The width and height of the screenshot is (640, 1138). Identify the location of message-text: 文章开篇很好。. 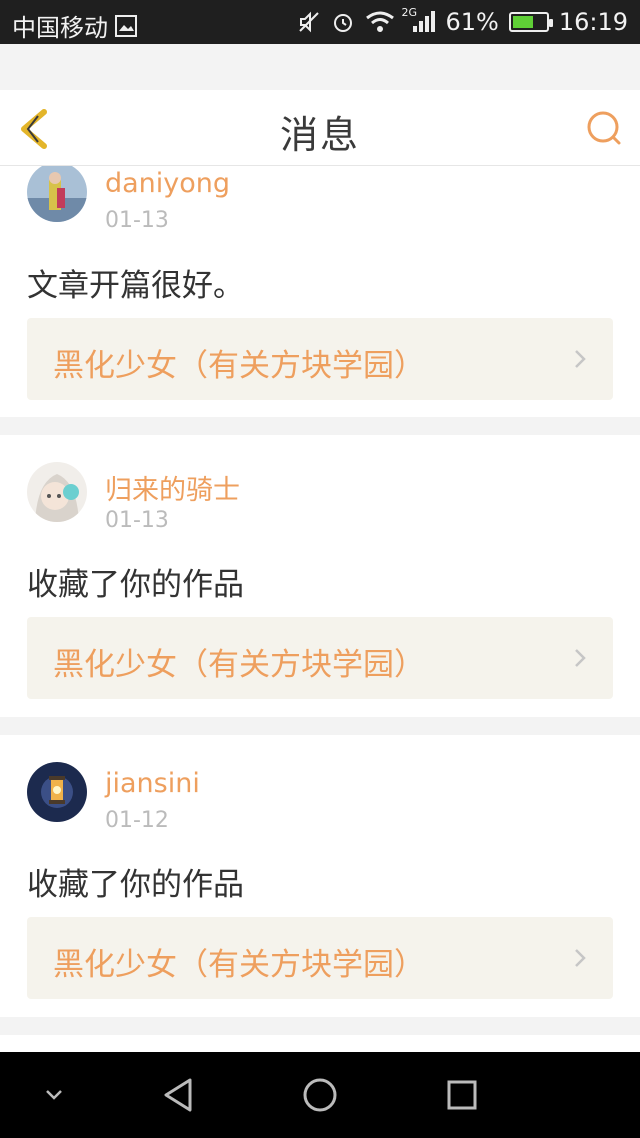
(135, 286).